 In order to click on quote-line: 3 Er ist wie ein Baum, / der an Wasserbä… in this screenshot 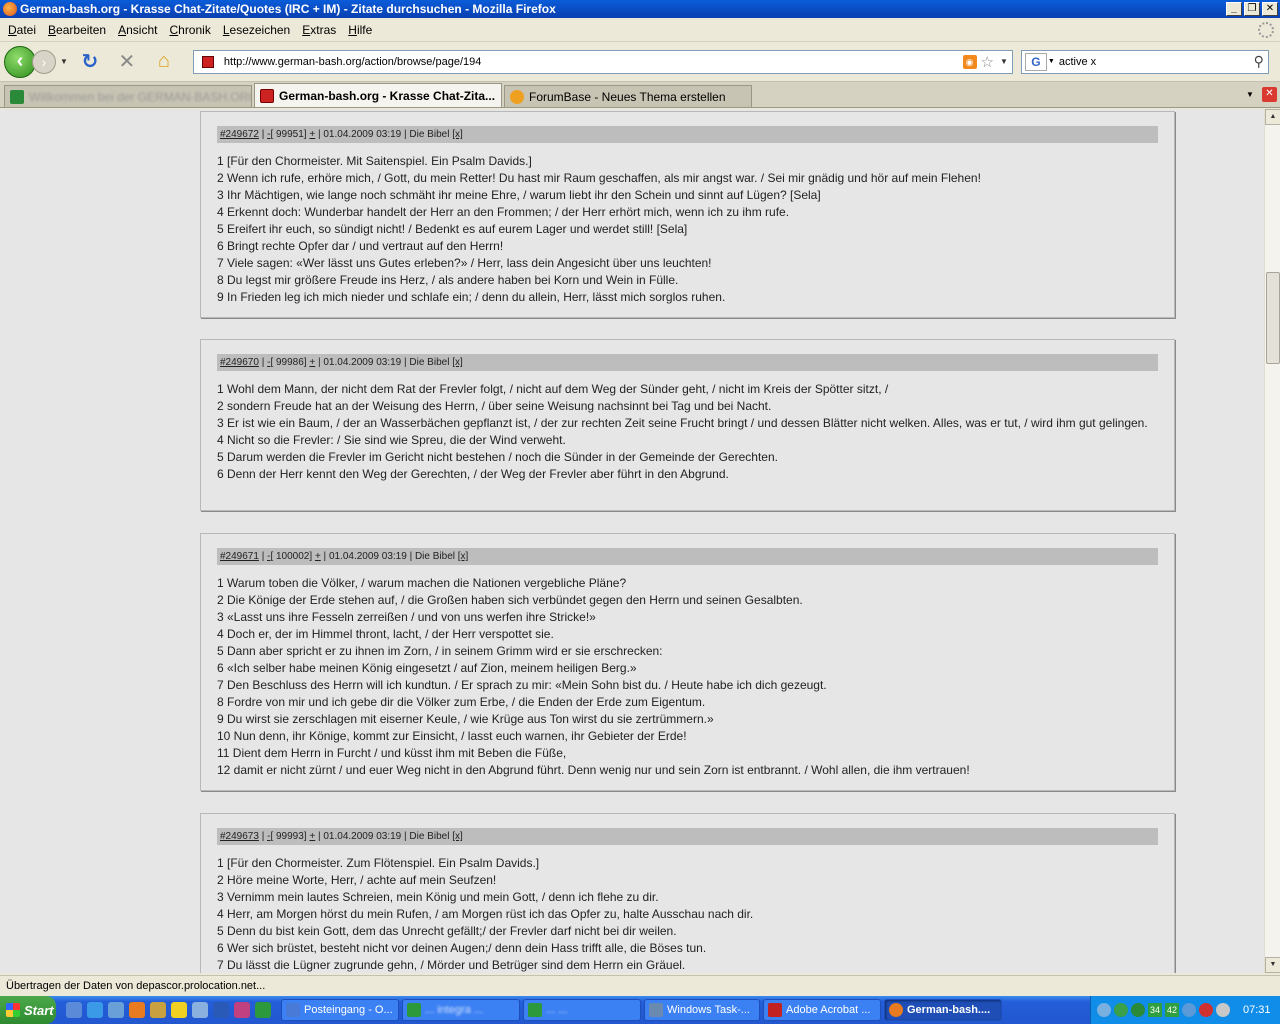, I will do `click(682, 423)`.